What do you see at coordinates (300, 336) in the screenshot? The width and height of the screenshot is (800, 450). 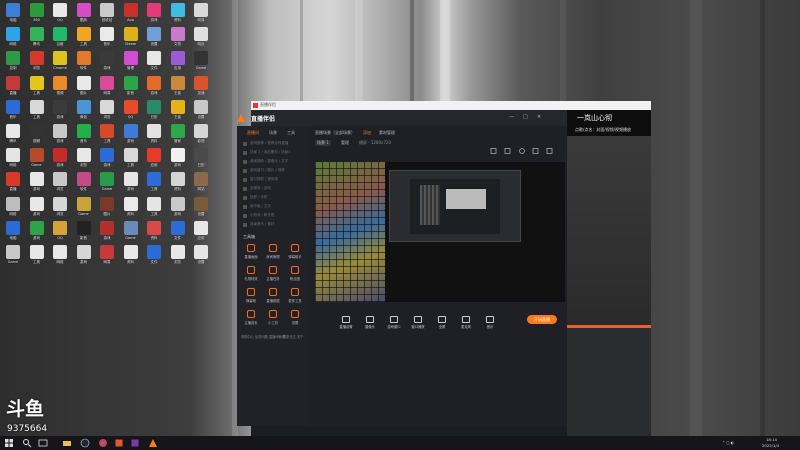 I see `bottom-link: 关于` at bounding box center [300, 336].